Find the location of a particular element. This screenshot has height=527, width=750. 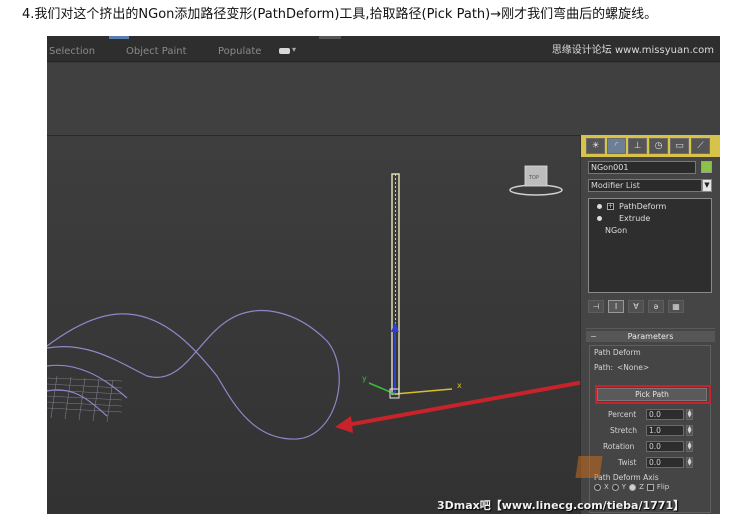

axis-z-label: Z is located at coordinates (641, 487).